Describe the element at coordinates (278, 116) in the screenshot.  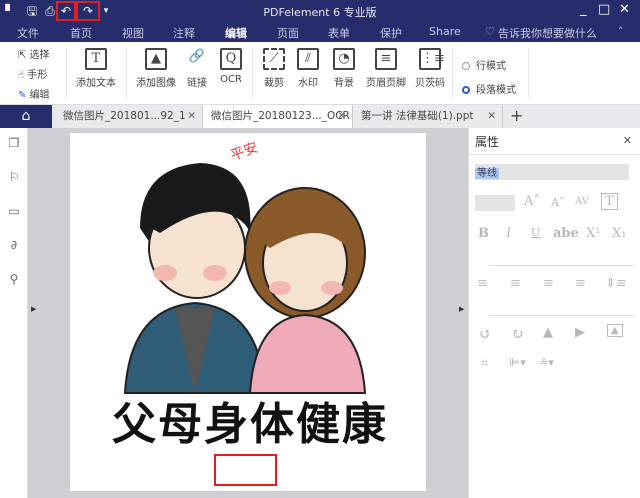
I see `tab-doc-2: 微信图片_20180123..._OCR ✕` at that location.